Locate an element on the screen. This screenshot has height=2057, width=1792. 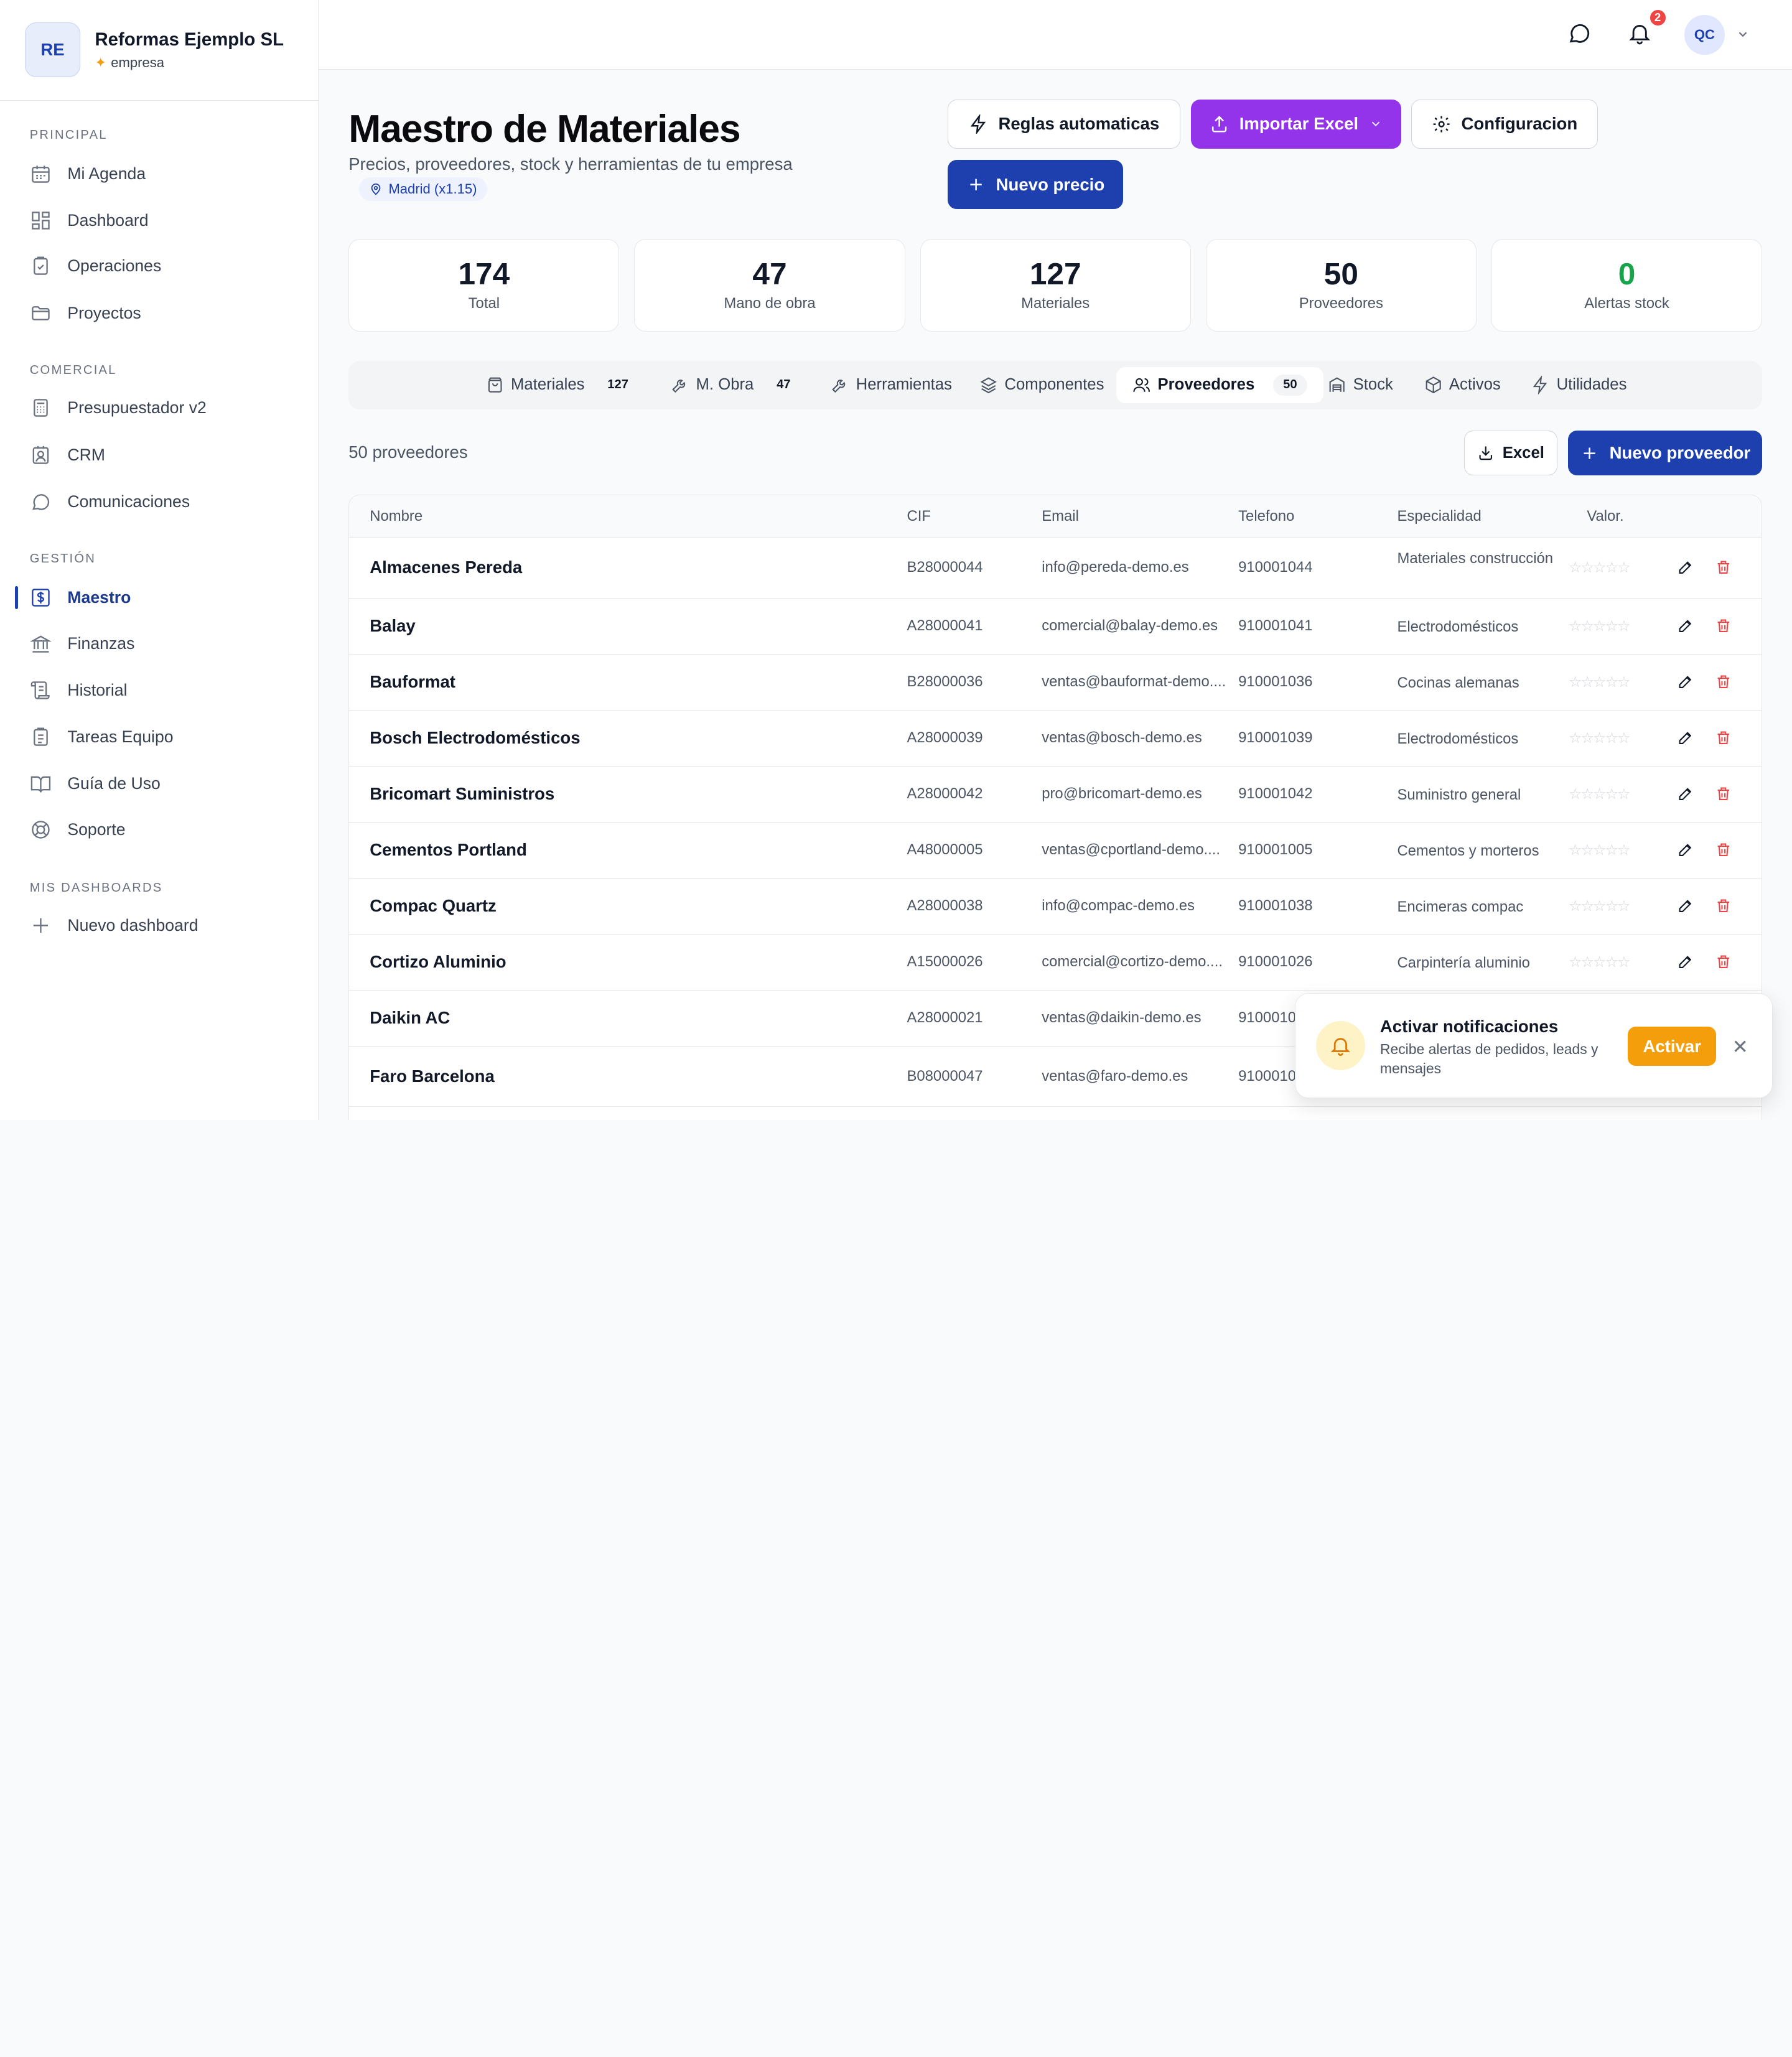
supplier-specialty: Suministro general is located at coordinates (1459, 794).